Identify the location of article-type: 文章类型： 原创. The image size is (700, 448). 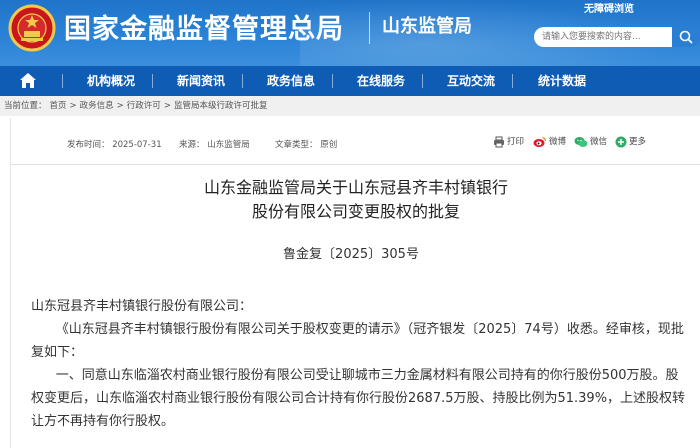
(306, 145).